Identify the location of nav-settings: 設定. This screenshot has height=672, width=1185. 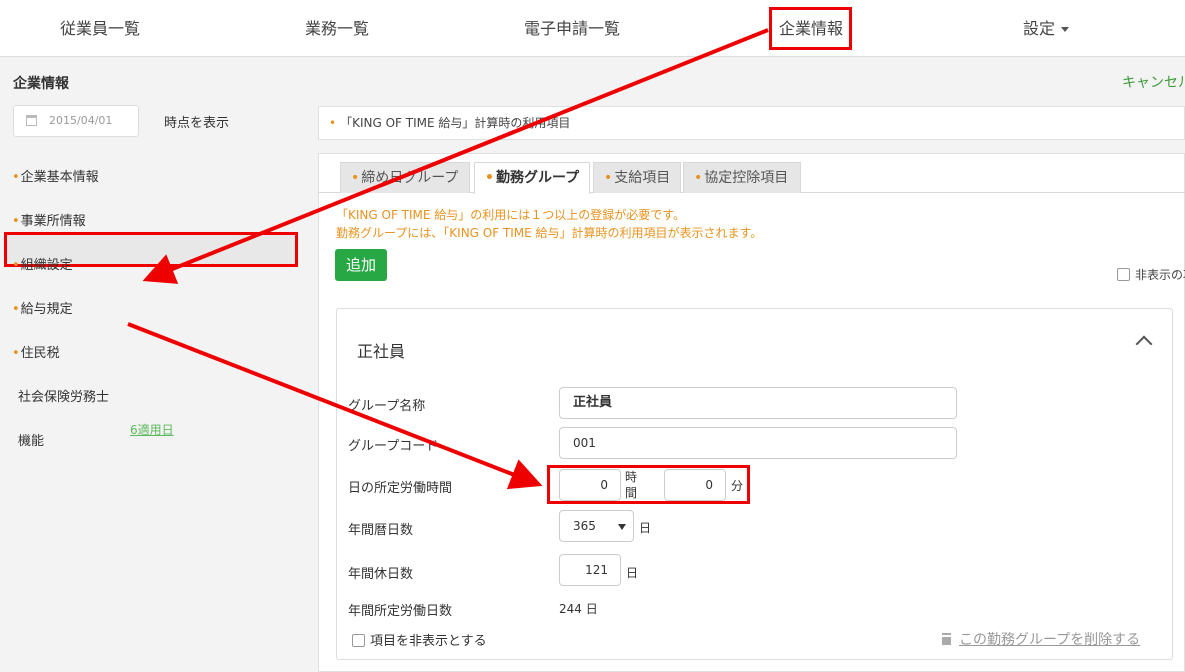
(1046, 28).